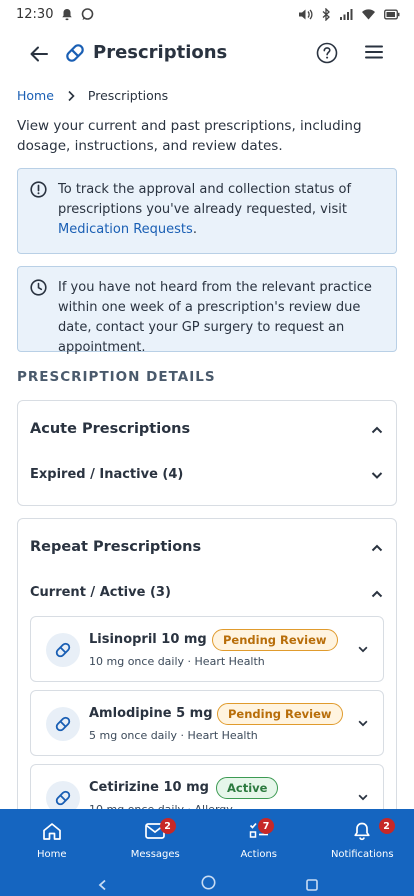  I want to click on back-button, so click(39, 54).